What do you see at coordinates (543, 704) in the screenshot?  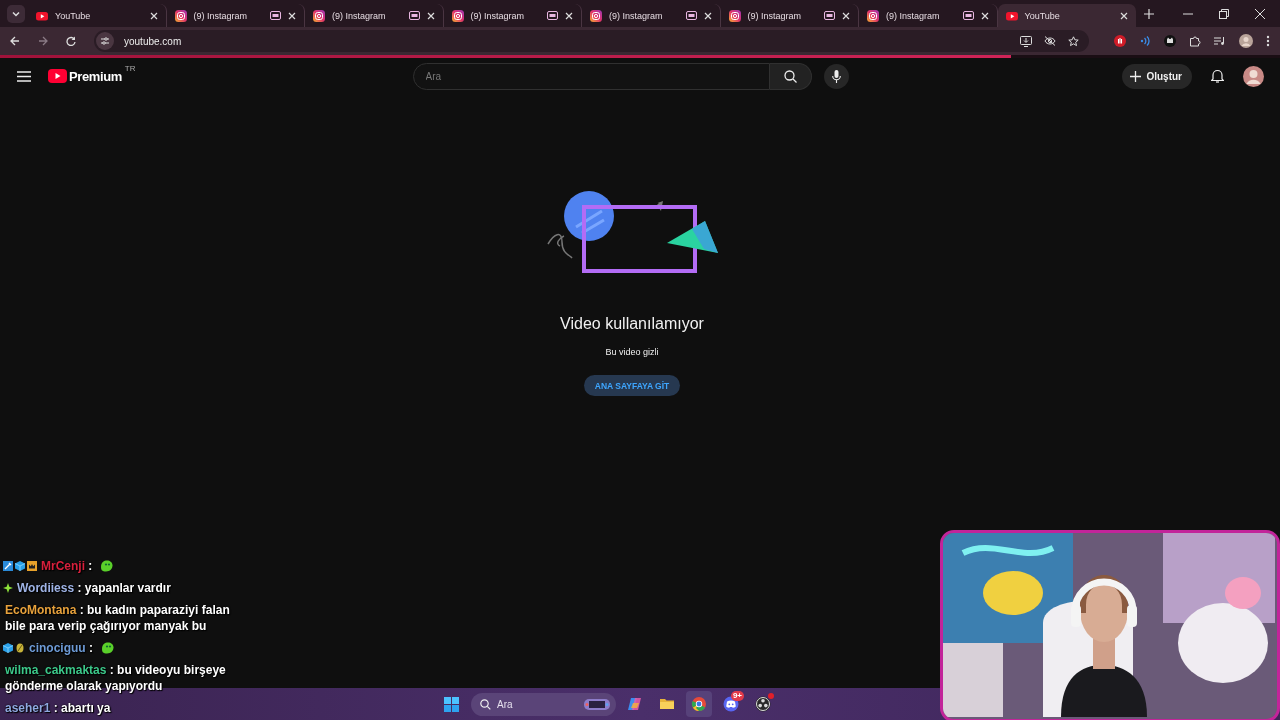 I see `taskbar-search-field: Ara` at bounding box center [543, 704].